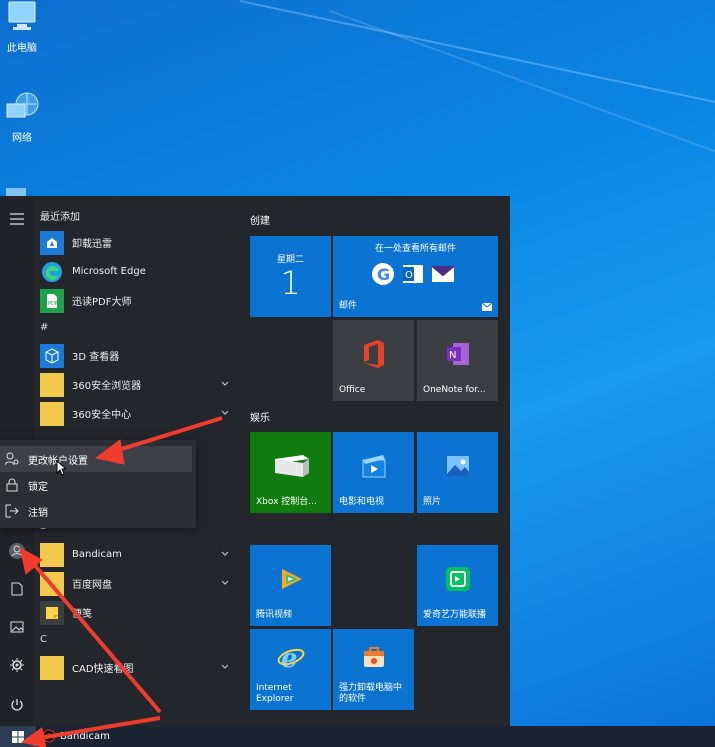 This screenshot has width=715, height=747. What do you see at coordinates (96, 637) in the screenshot?
I see `annotation-arrow-avatar` at bounding box center [96, 637].